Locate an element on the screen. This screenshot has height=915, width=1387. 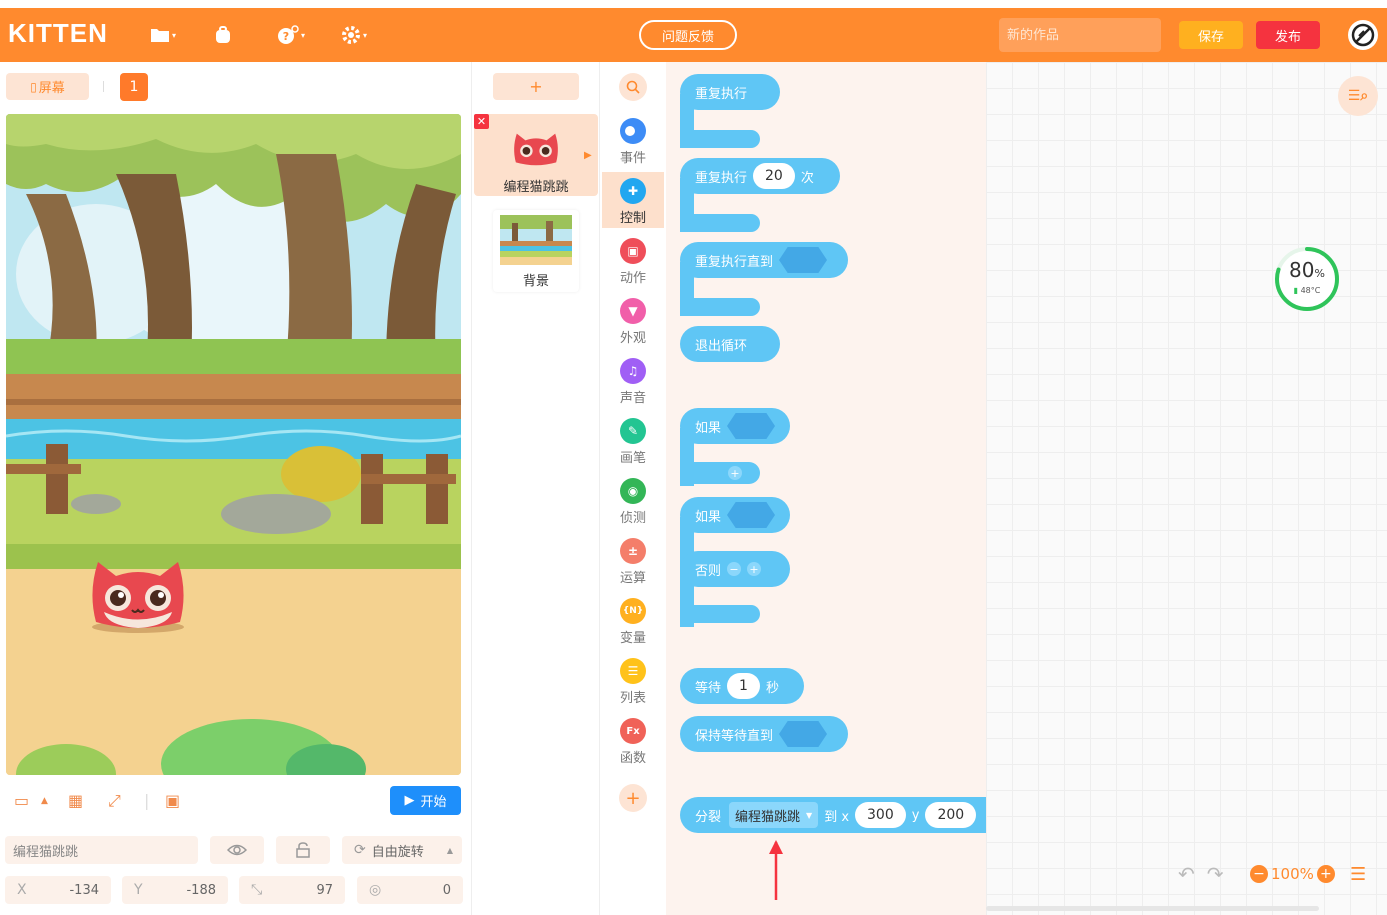
start-button: ▶ 开始 is located at coordinates (425, 800).